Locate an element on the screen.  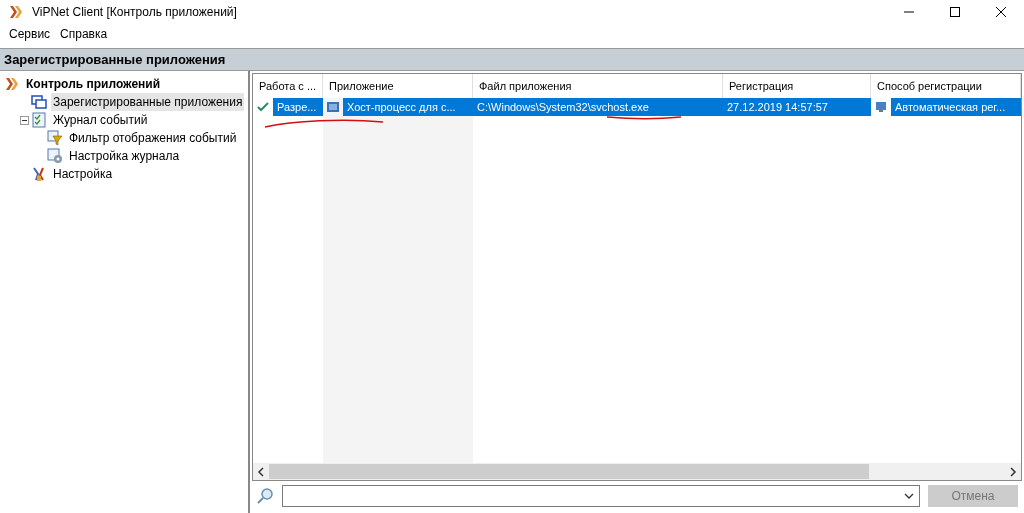
tree-item: Журнал событий is located at coordinates (100, 120).